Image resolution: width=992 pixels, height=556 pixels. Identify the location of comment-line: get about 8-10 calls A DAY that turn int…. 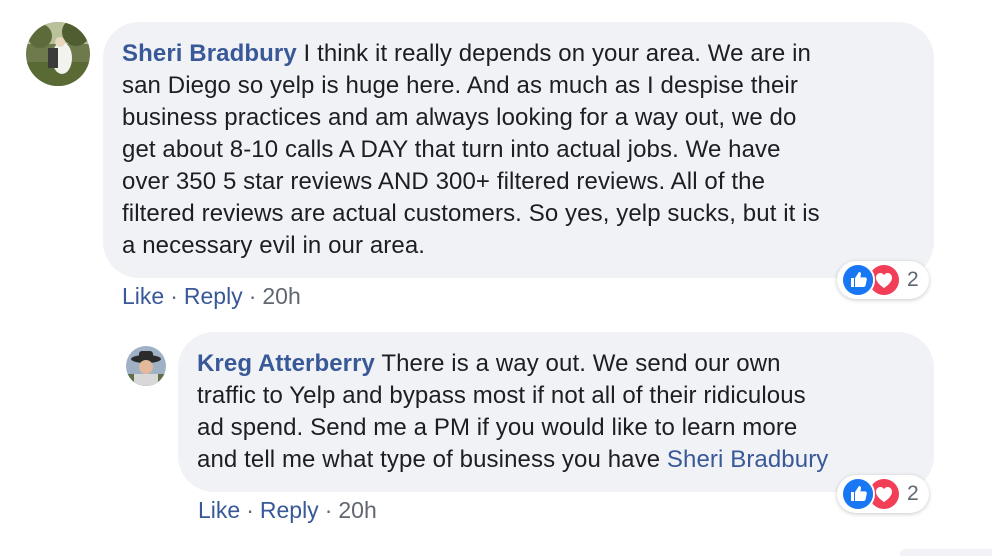
(451, 149).